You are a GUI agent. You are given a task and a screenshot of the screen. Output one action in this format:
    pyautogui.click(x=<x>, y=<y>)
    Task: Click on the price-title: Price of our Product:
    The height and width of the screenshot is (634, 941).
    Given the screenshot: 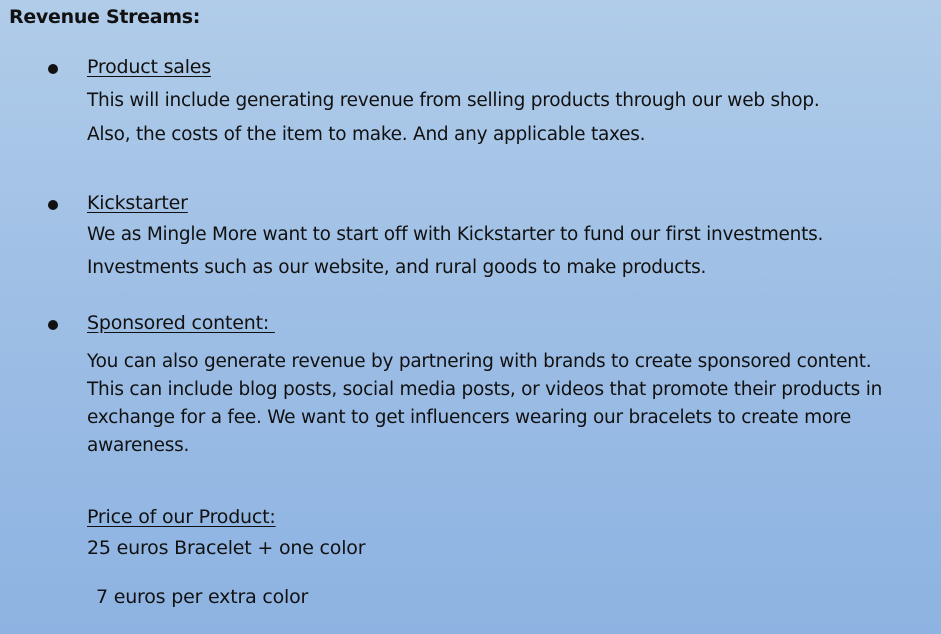 What is the action you would take?
    pyautogui.click(x=181, y=517)
    